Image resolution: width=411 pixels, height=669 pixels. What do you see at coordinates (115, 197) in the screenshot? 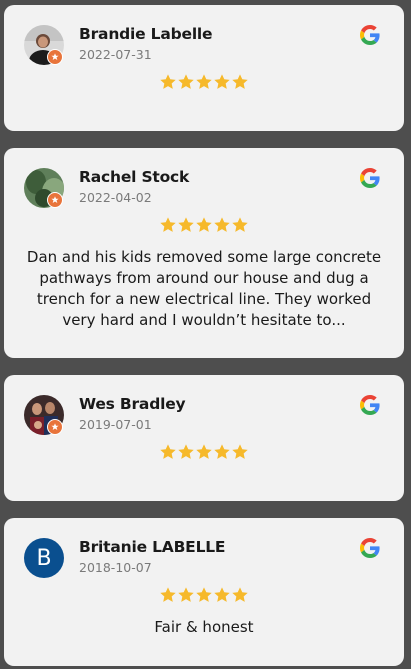
I see `review-date: 2022-04-02` at bounding box center [115, 197].